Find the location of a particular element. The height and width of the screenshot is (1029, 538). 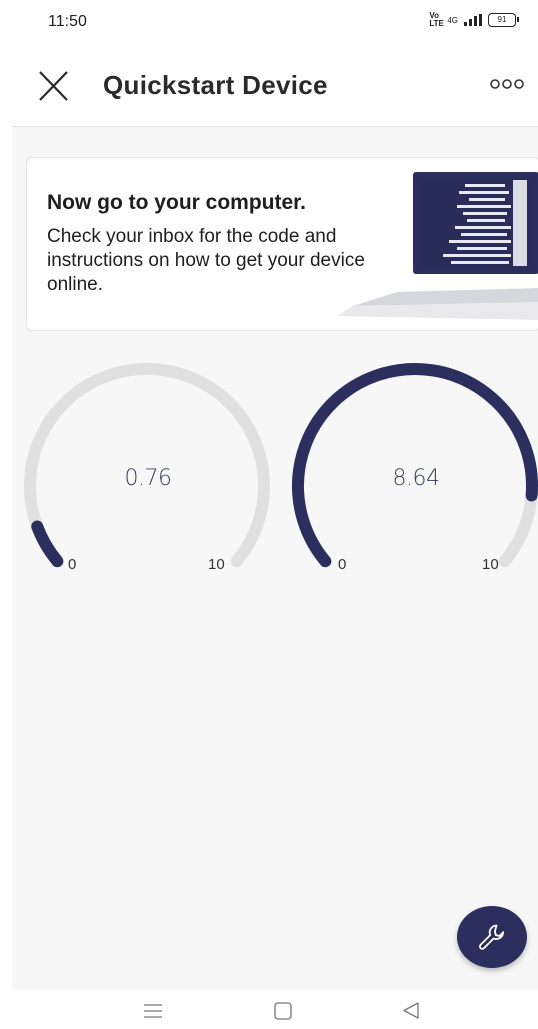

app-bar: Quickstart Device is located at coordinates (269, 88).